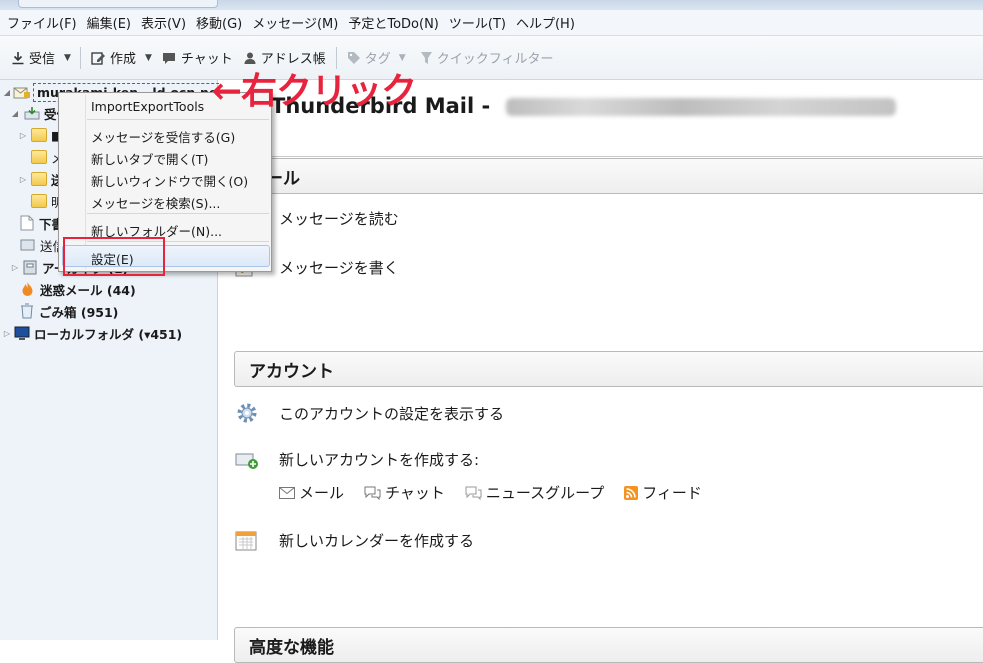 The width and height of the screenshot is (983, 663). Describe the element at coordinates (287, 492) in the screenshot. I see `envelope-icon` at that location.